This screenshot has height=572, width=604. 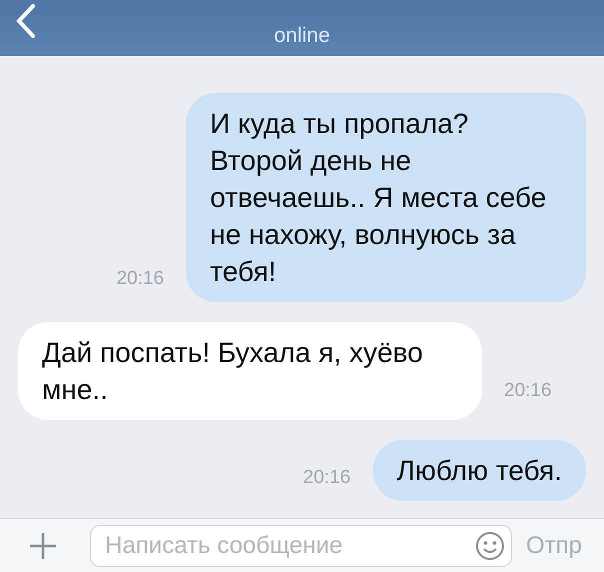 What do you see at coordinates (43, 545) in the screenshot?
I see `plus-icon` at bounding box center [43, 545].